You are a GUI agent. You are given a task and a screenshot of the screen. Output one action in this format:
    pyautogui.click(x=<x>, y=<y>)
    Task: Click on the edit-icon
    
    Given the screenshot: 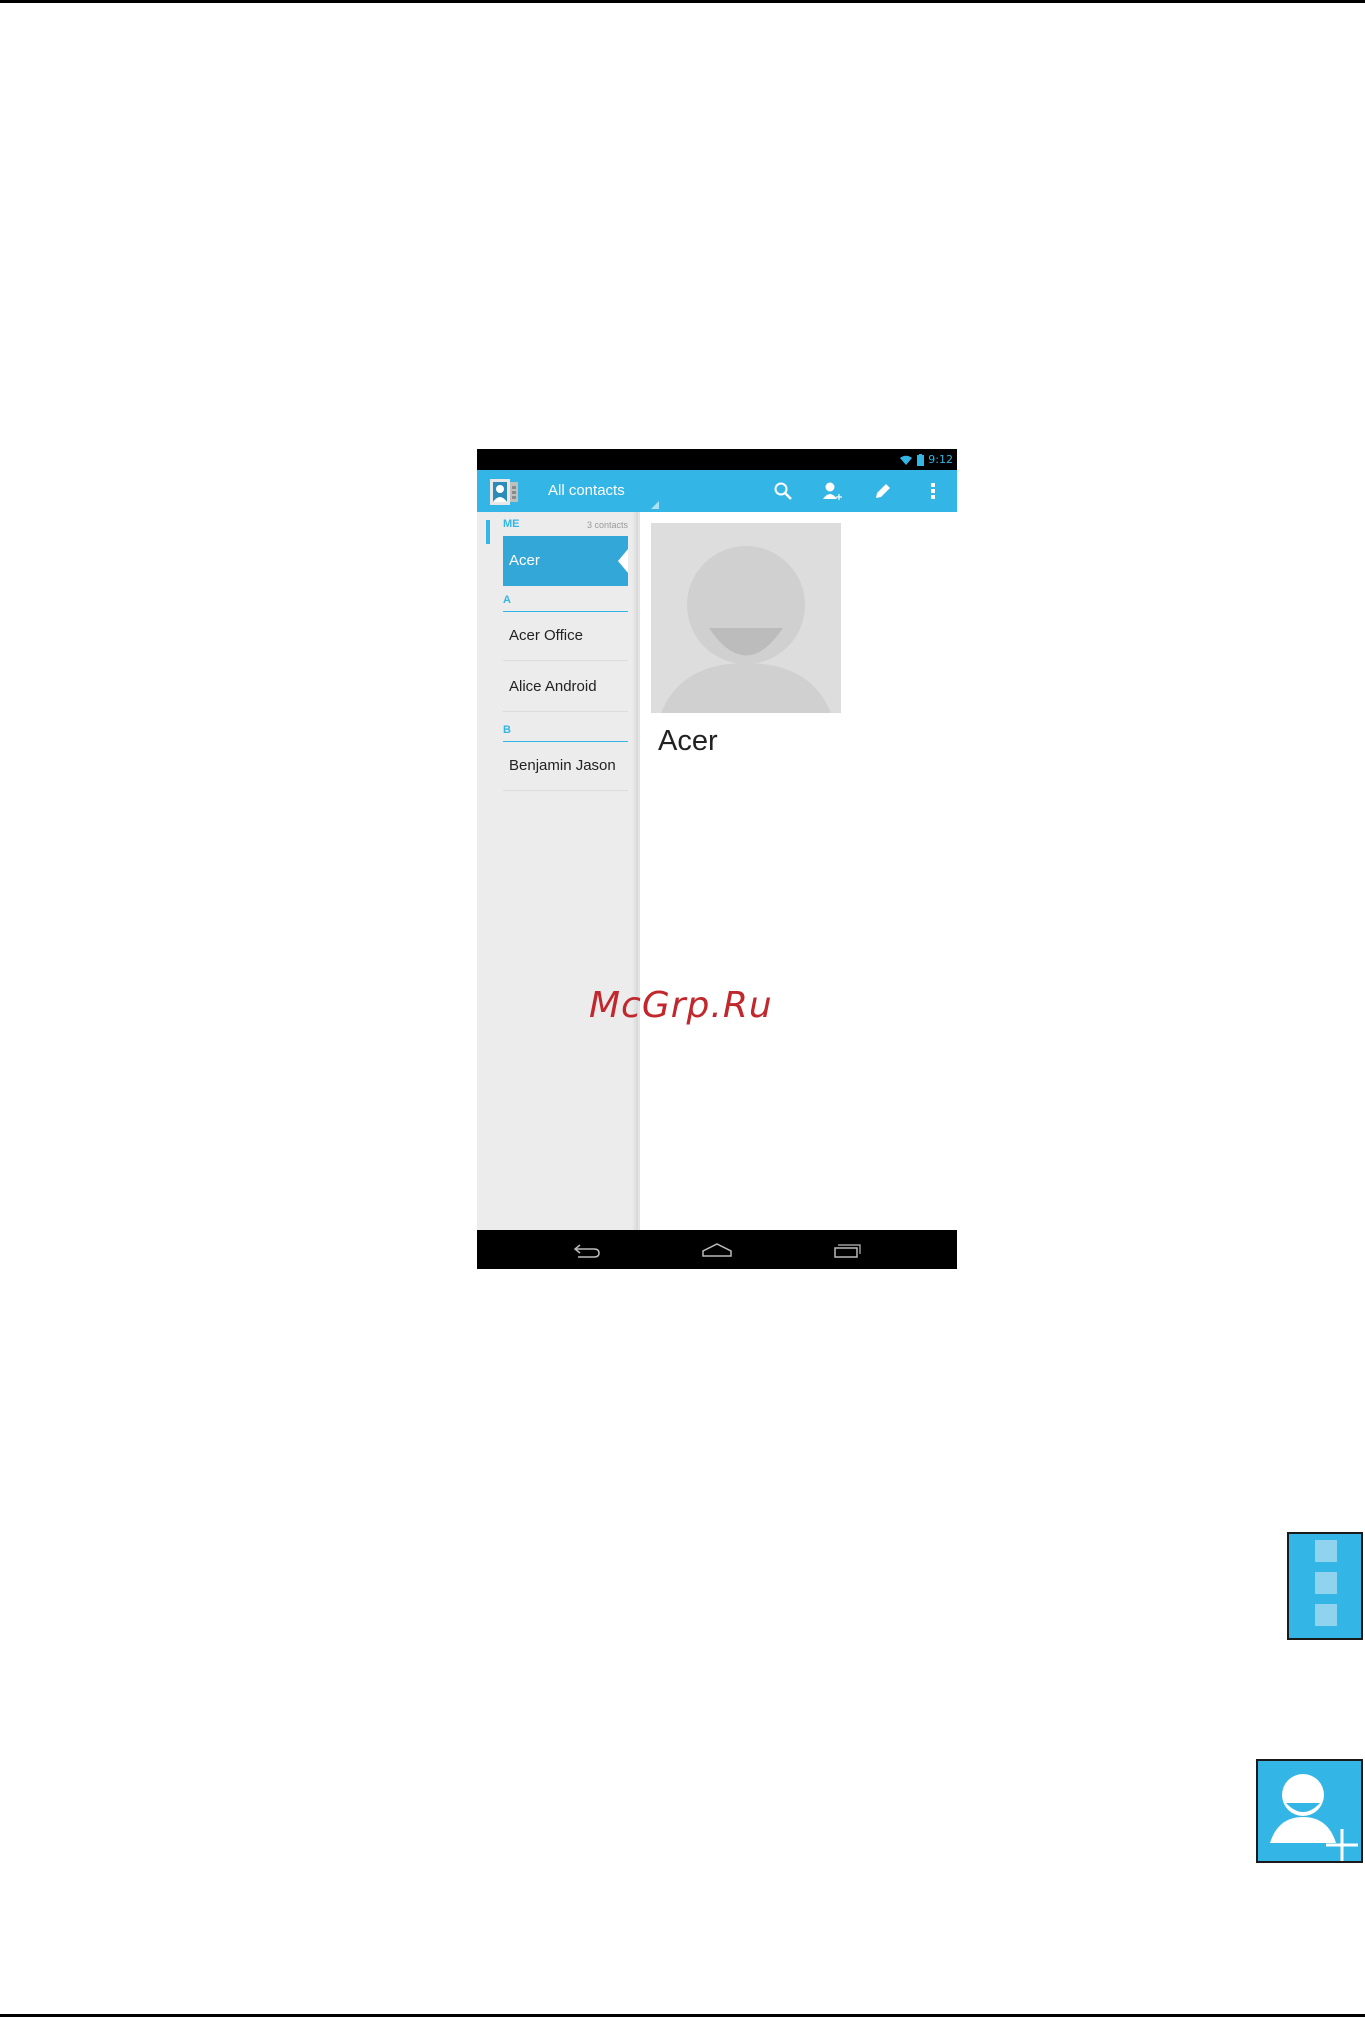 What is the action you would take?
    pyautogui.click(x=883, y=491)
    